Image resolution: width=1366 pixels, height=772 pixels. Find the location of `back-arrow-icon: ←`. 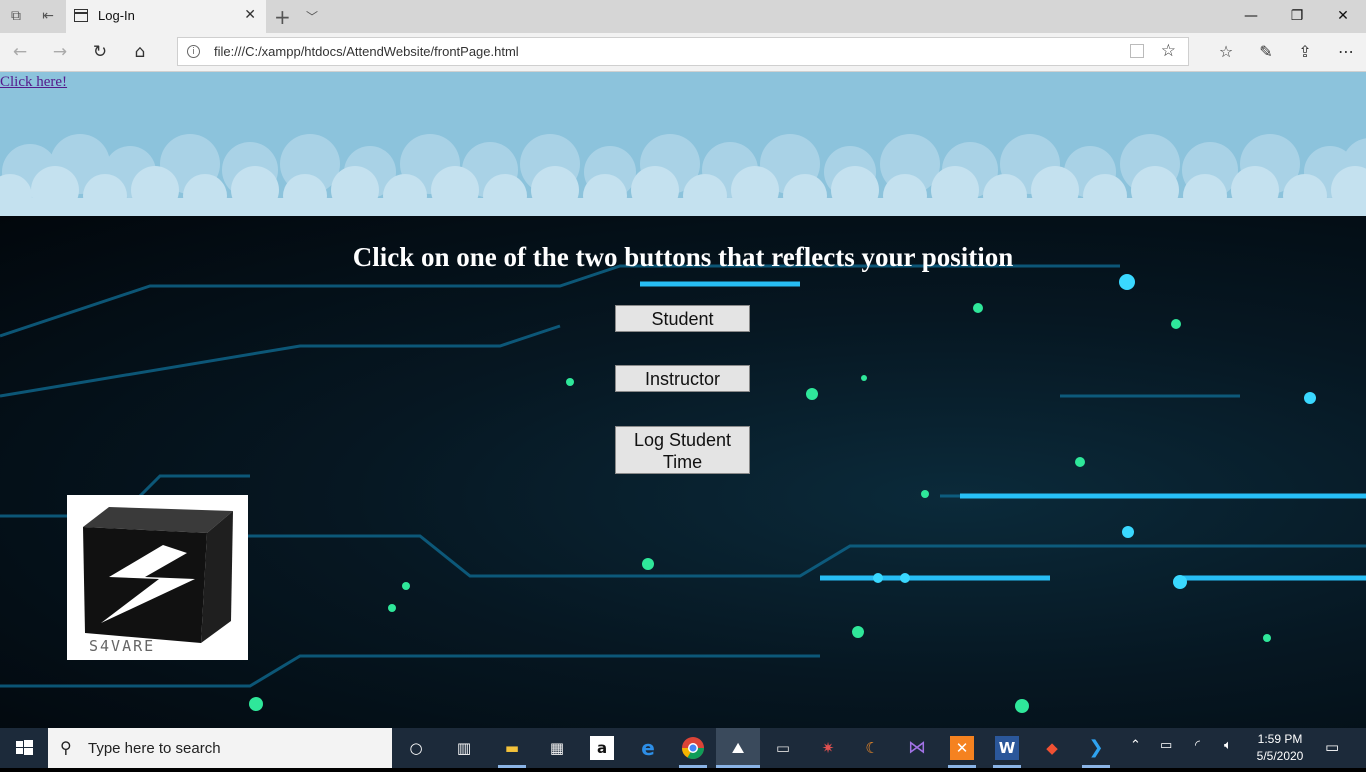

back-arrow-icon: ← is located at coordinates (20, 52).